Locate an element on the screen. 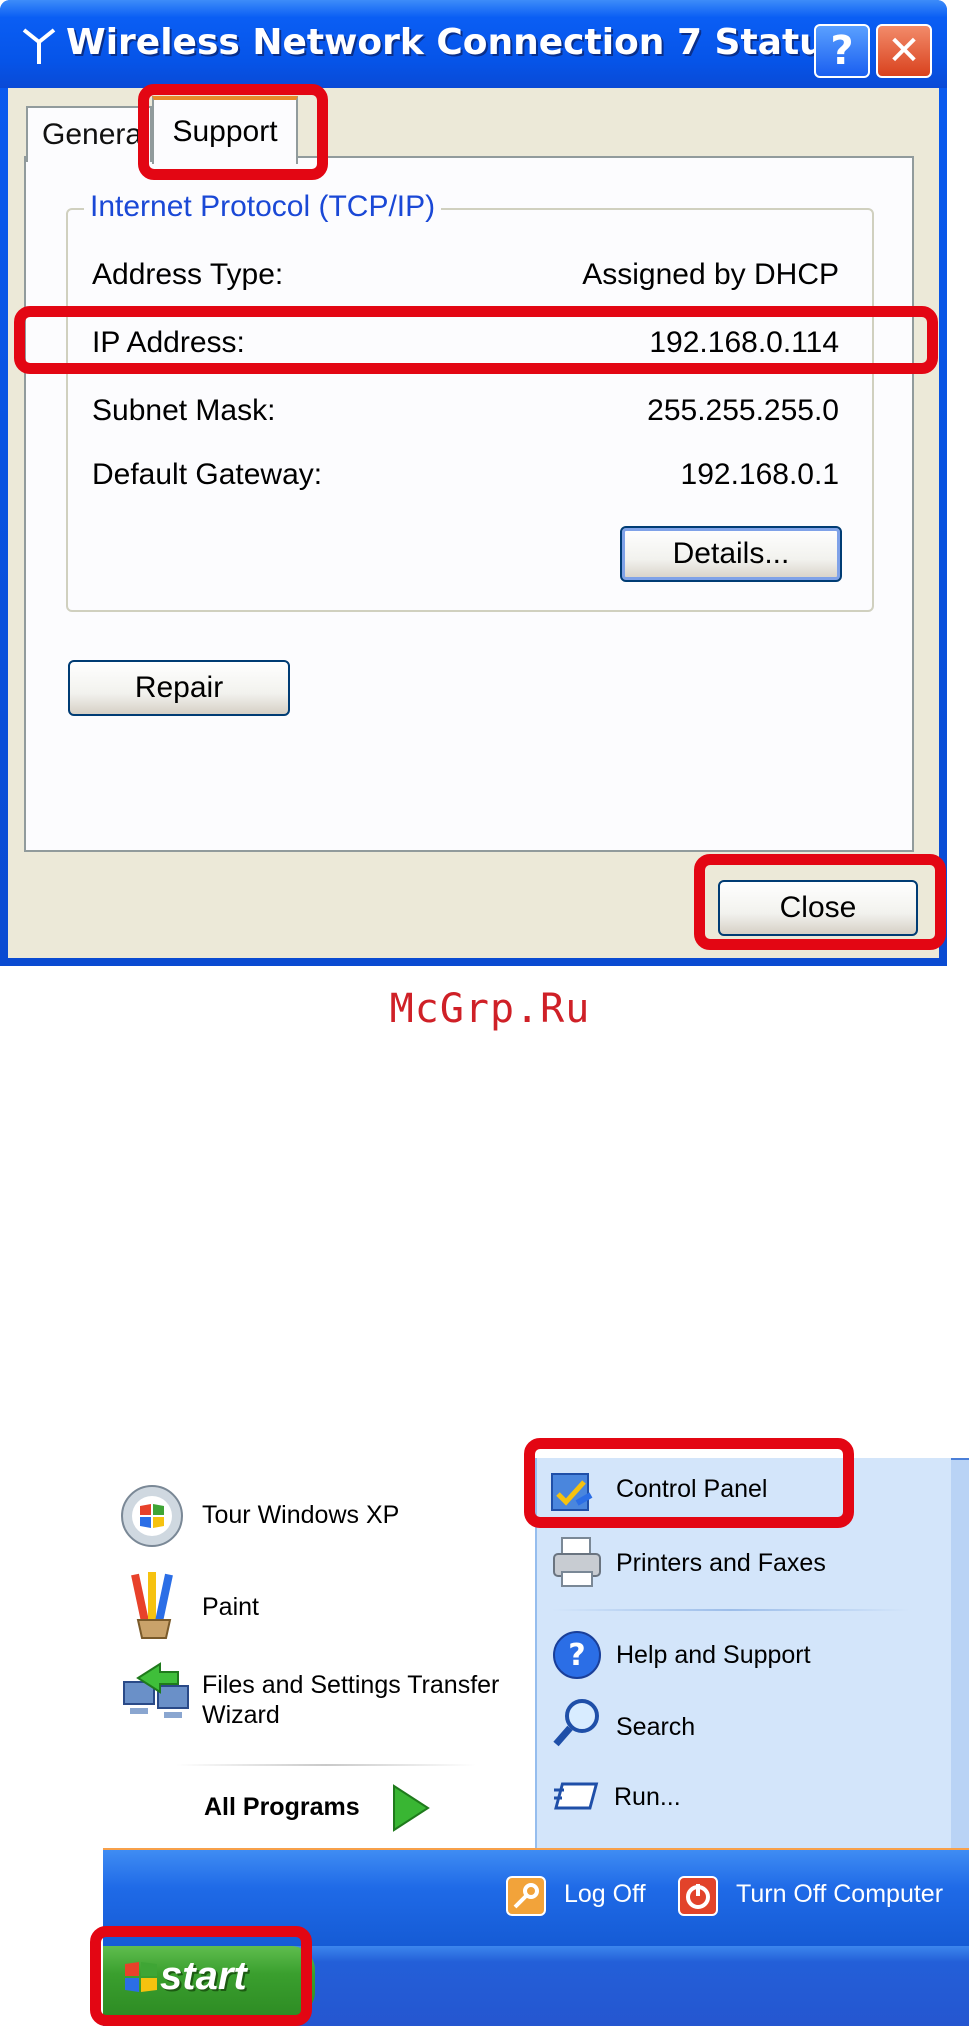 This screenshot has width=973, height=2026. menu-item-label: Help and Support is located at coordinates (713, 1655).